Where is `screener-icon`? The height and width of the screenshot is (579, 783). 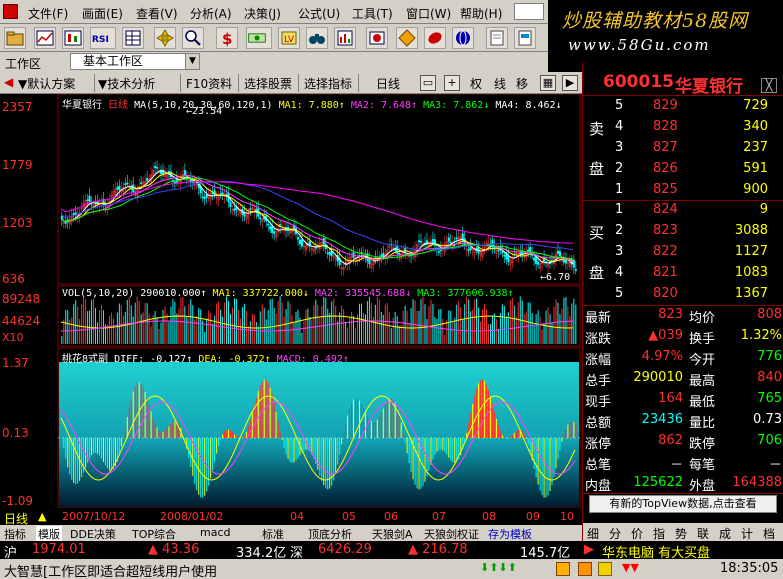
screener-icon is located at coordinates (345, 38).